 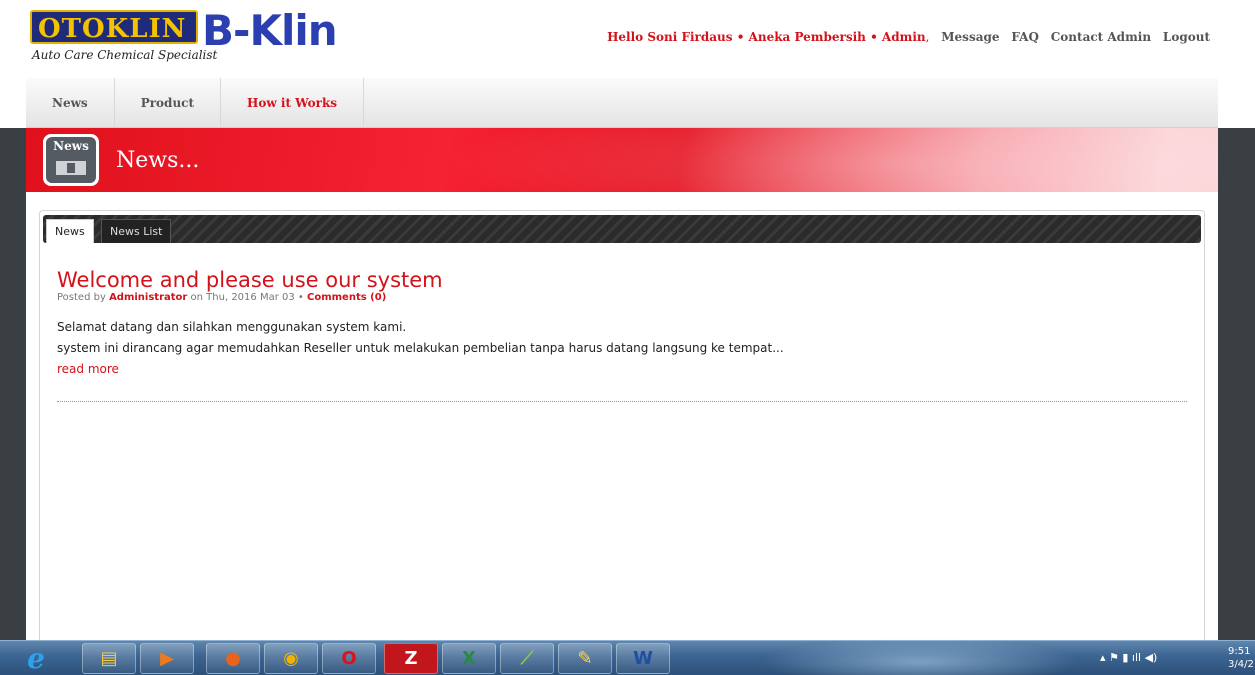 What do you see at coordinates (643, 658) in the screenshot?
I see `word-icon: W` at bounding box center [643, 658].